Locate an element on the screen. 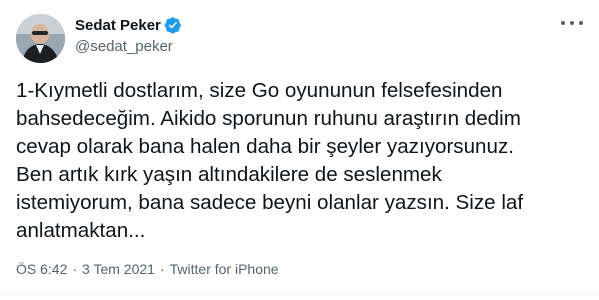 This screenshot has width=599, height=300. avatar is located at coordinates (40, 38).